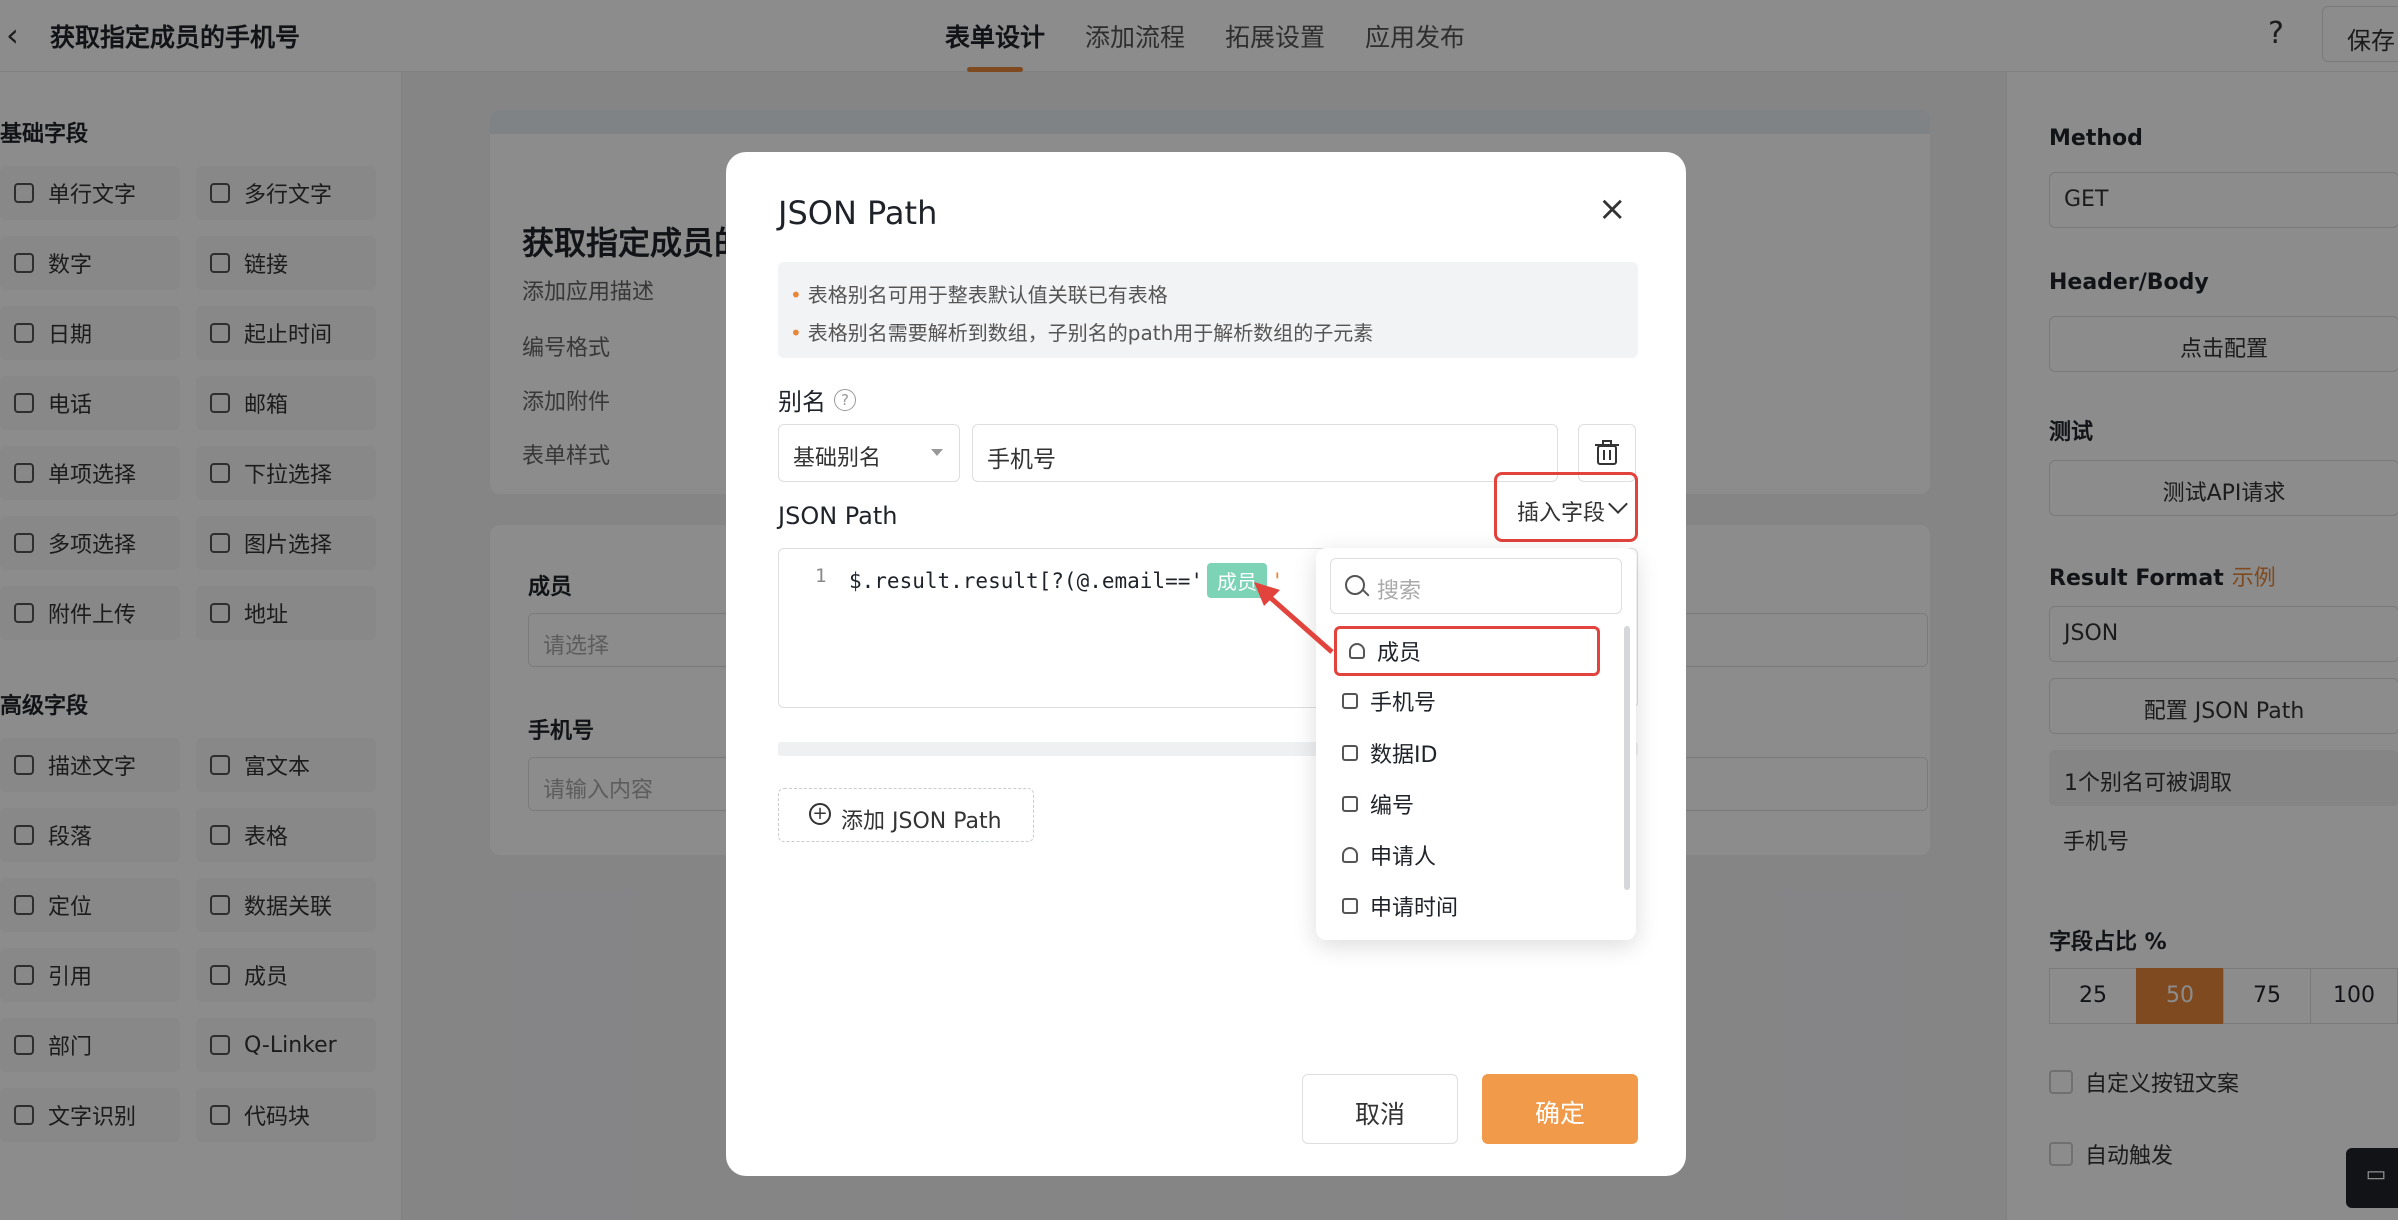  I want to click on dropdown-item-applicant: 申请人, so click(1468, 855).